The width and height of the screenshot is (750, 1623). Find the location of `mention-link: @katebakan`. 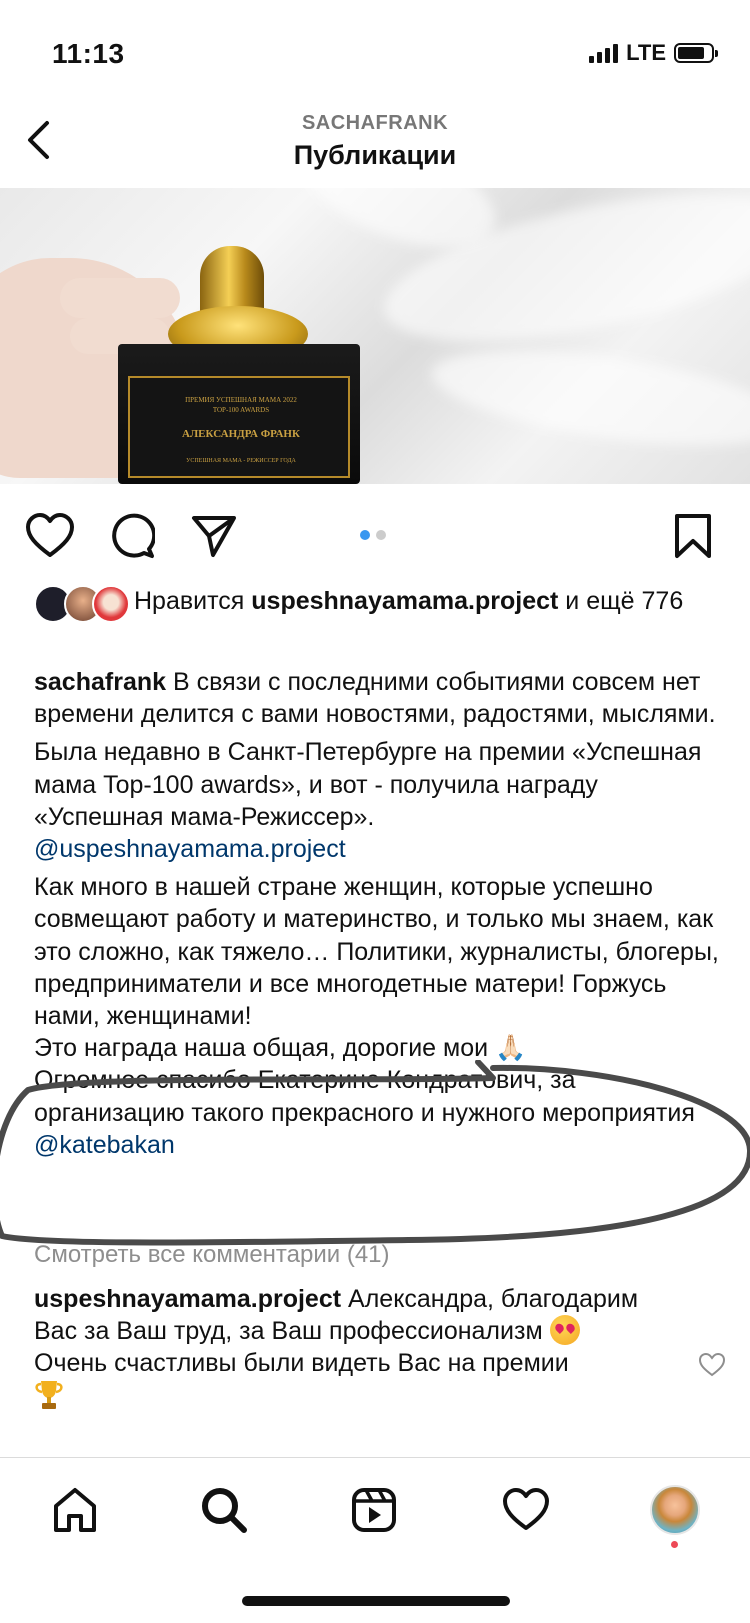

mention-link: @katebakan is located at coordinates (104, 1145).